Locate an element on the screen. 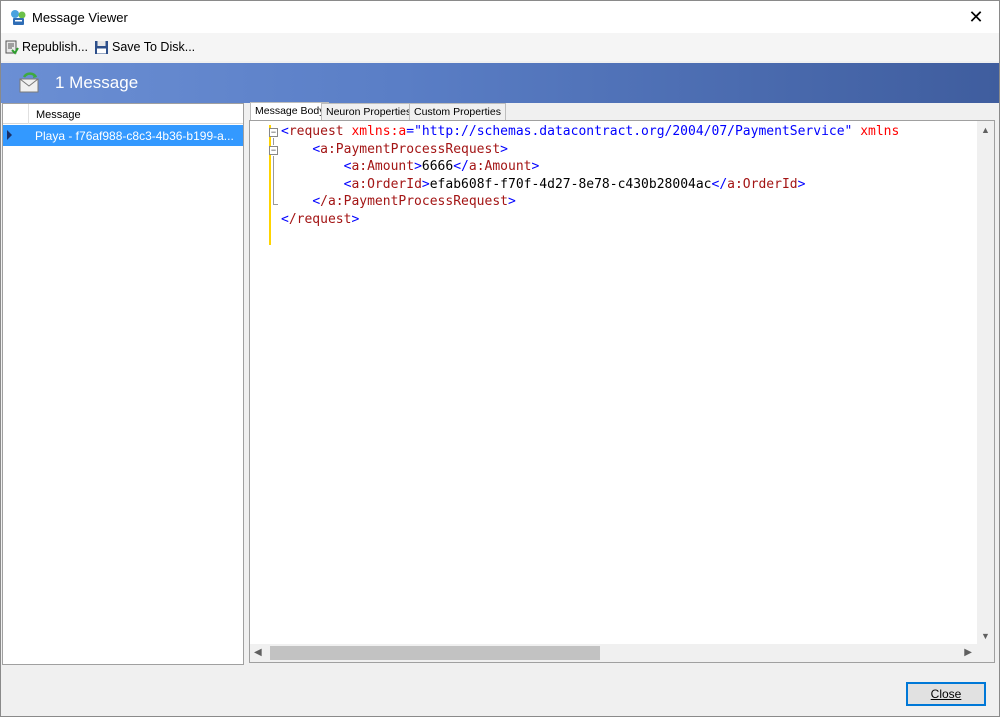  message-count-title: 1 Message is located at coordinates (97, 82).